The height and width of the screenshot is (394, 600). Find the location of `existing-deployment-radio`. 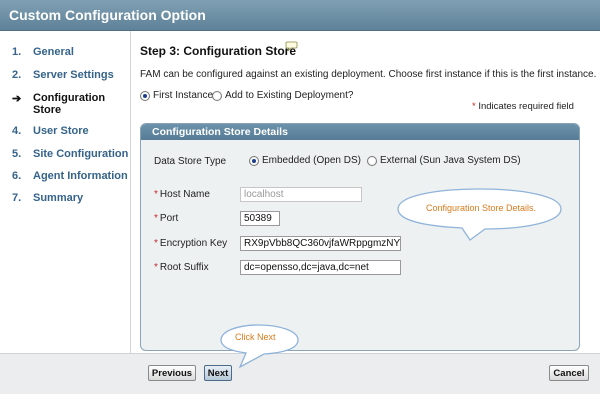

existing-deployment-radio is located at coordinates (217, 95).